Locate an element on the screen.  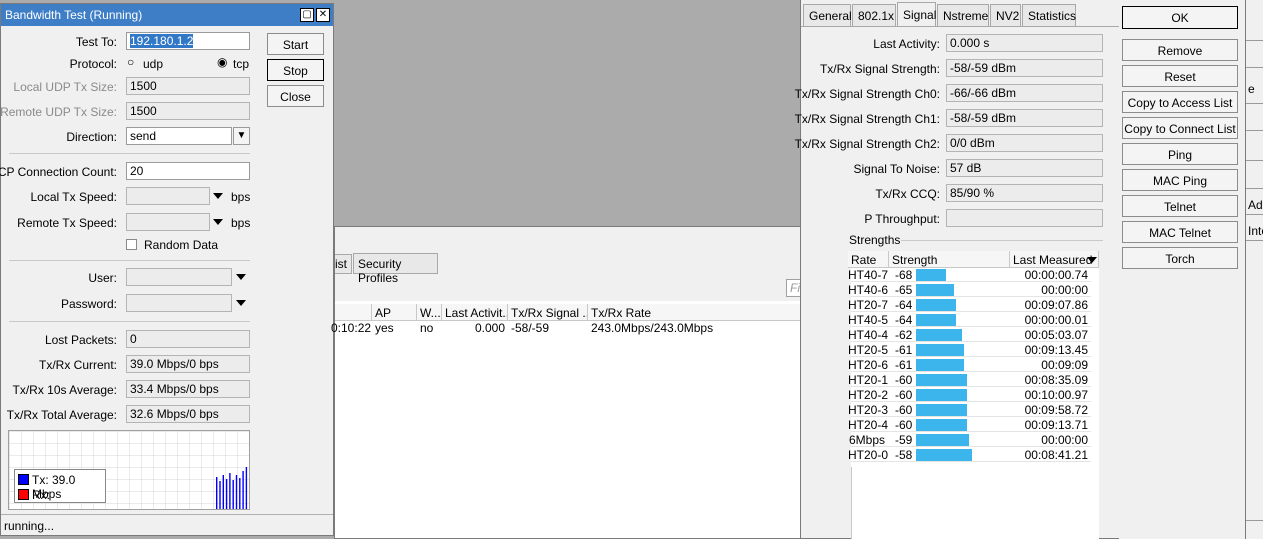
test-to-input: 192.180.1.2 is located at coordinates (188, 41).